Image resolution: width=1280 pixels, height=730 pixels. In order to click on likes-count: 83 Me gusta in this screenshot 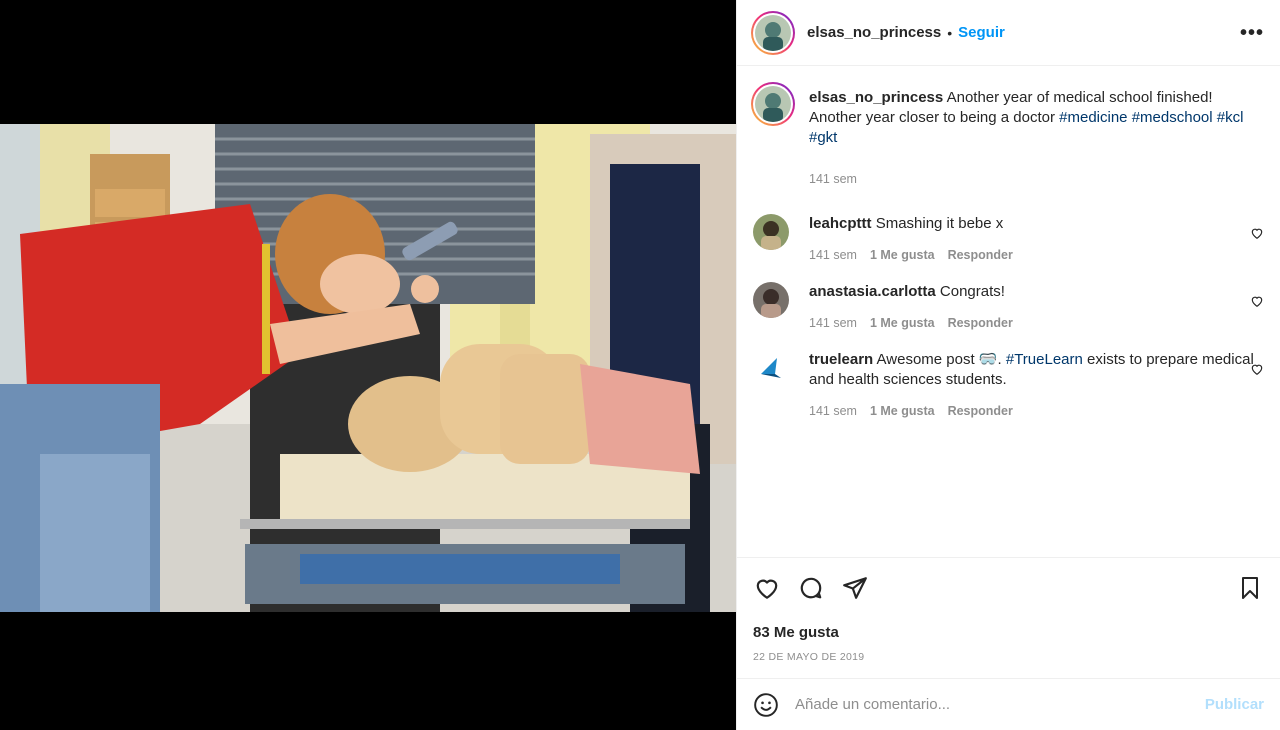, I will do `click(1008, 632)`.